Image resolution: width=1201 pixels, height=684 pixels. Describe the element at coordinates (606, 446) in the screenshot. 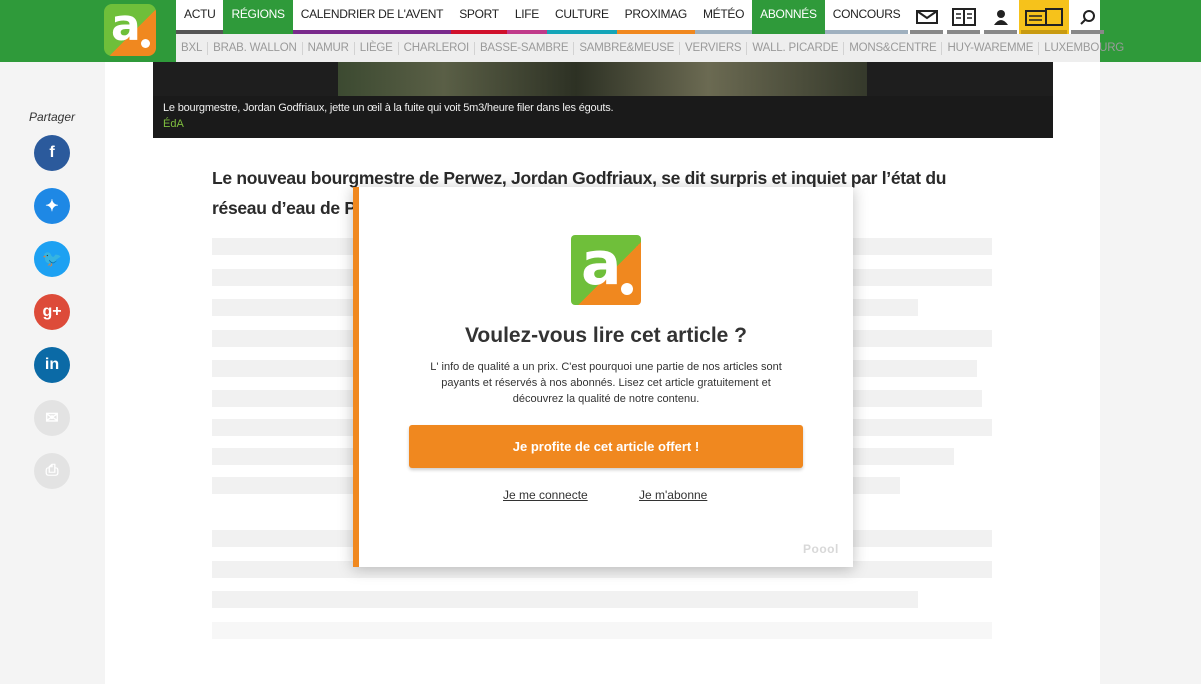

I see `free-article-button: Je profite de cet article offert !` at that location.